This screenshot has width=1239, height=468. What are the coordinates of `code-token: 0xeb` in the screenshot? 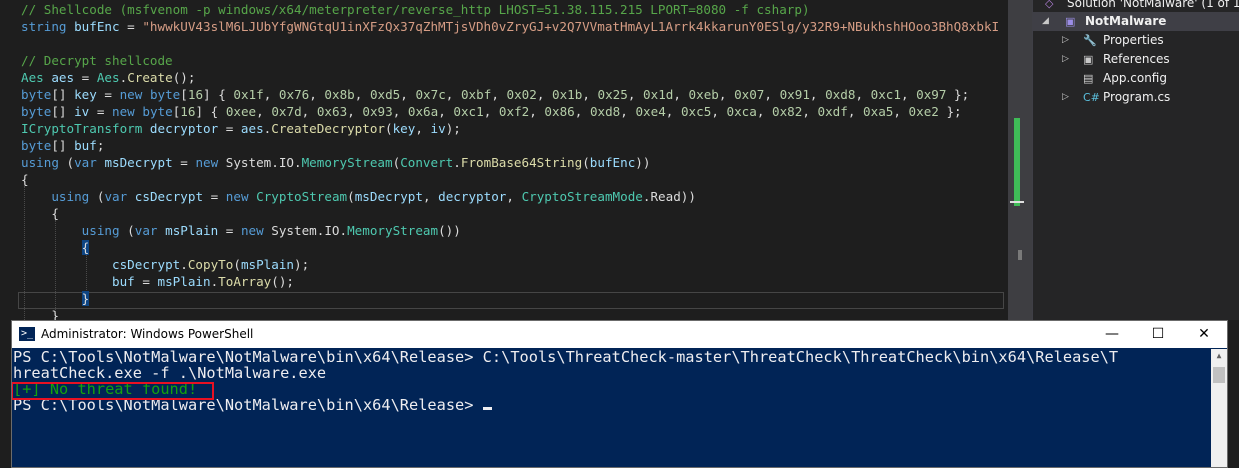 It's located at (703, 94).